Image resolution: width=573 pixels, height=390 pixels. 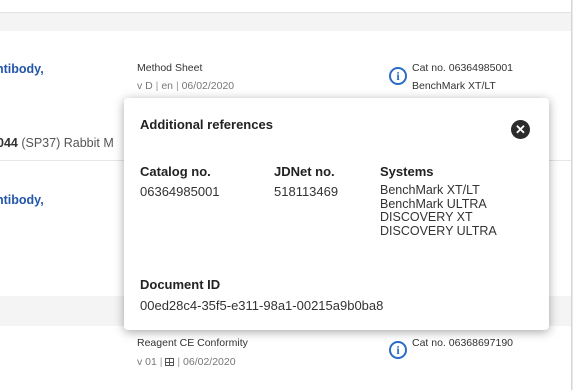 What do you see at coordinates (520, 129) in the screenshot?
I see `close-circle-icon: ✕` at bounding box center [520, 129].